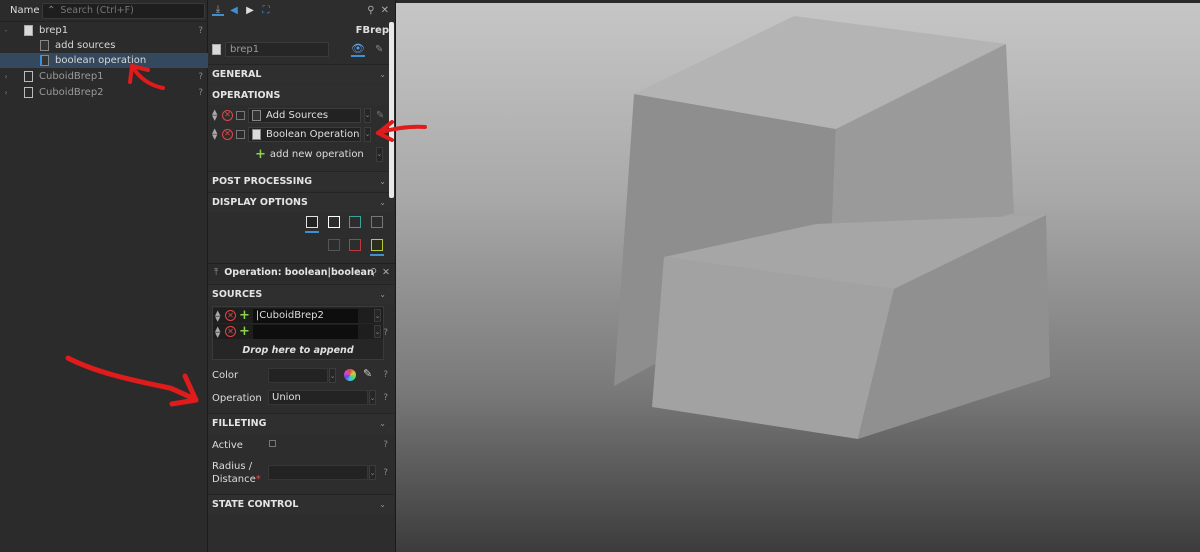 Image resolution: width=1200 pixels, height=552 pixels. Describe the element at coordinates (372, 472) in the screenshot. I see `radius-dropdown: ⌄` at that location.